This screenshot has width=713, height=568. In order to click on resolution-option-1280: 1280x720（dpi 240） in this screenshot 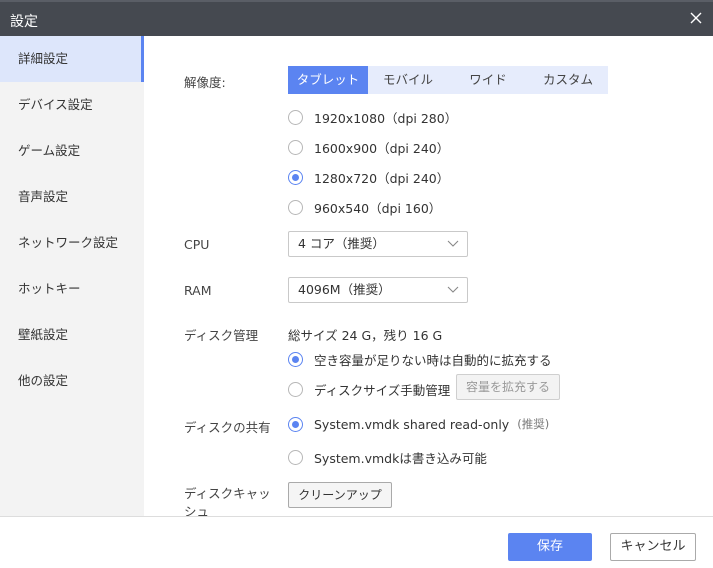, I will do `click(368, 177)`.